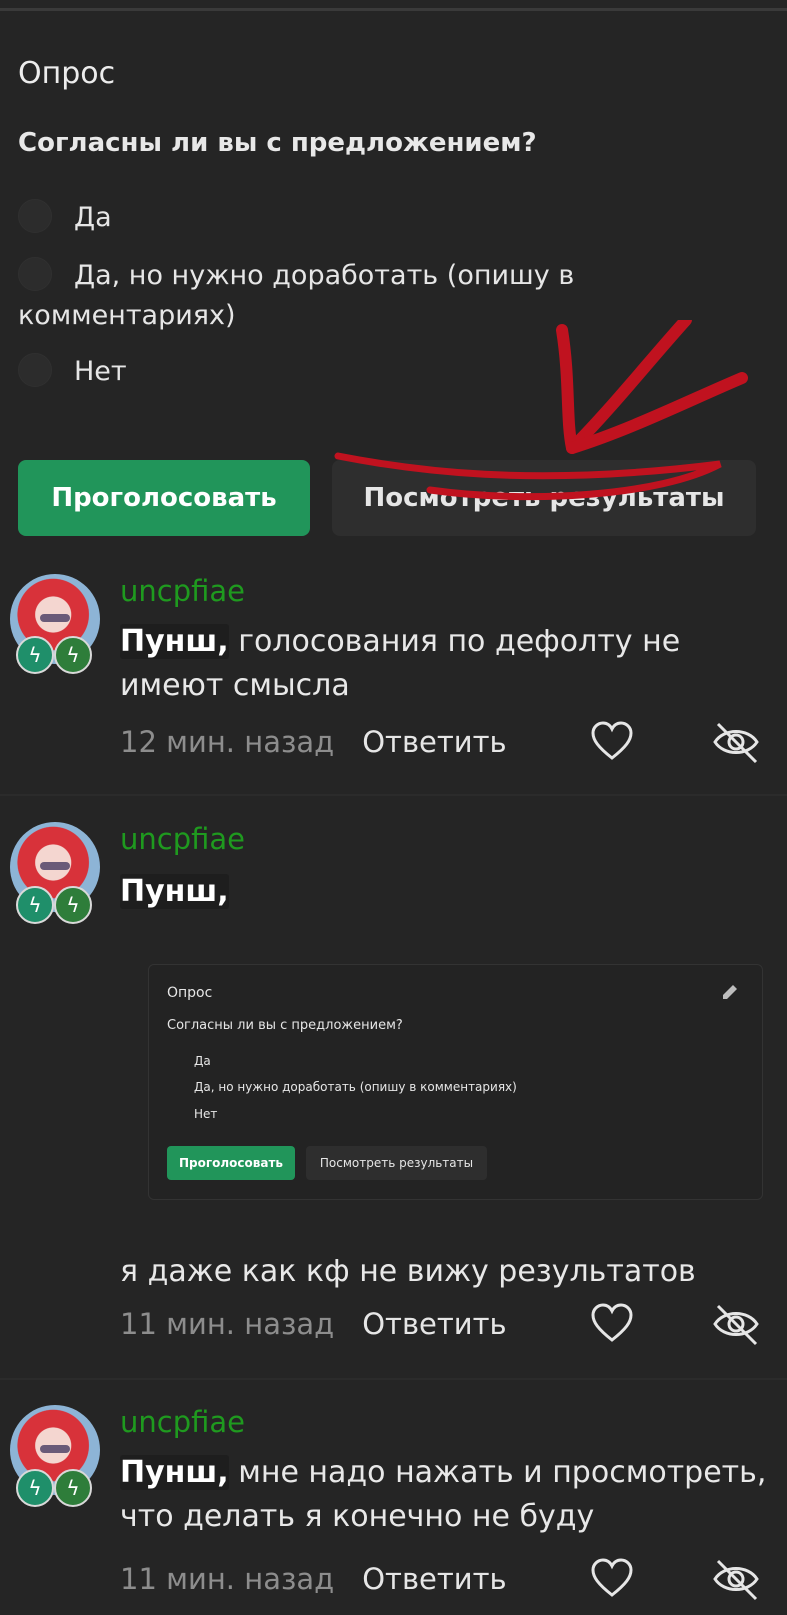  I want to click on poll-option-1: Да, so click(388, 218).